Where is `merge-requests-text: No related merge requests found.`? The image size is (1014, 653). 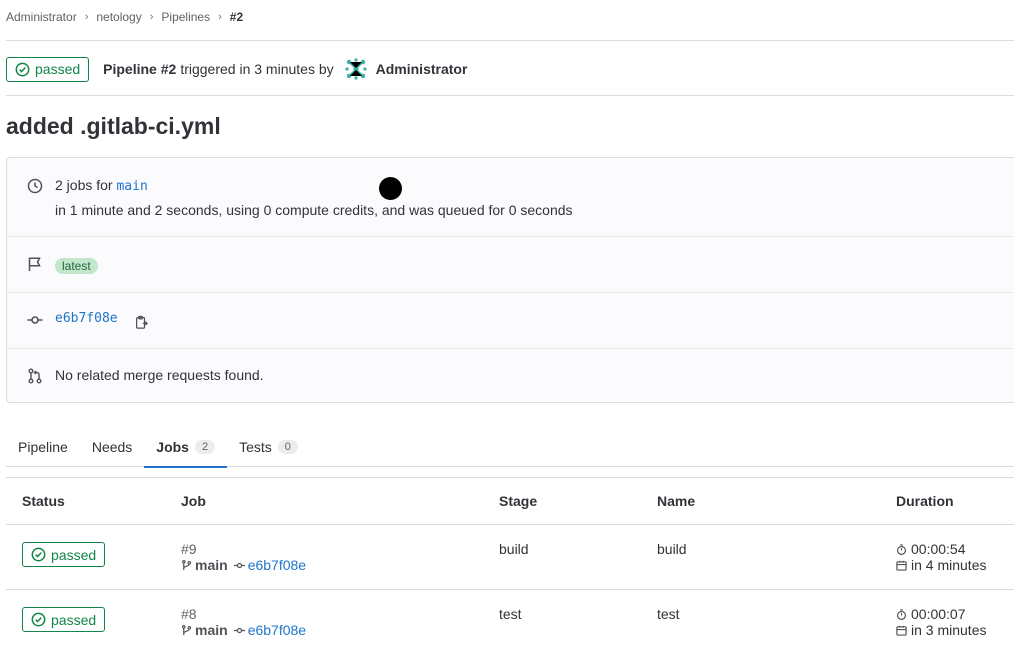 merge-requests-text: No related merge requests found. is located at coordinates (159, 375).